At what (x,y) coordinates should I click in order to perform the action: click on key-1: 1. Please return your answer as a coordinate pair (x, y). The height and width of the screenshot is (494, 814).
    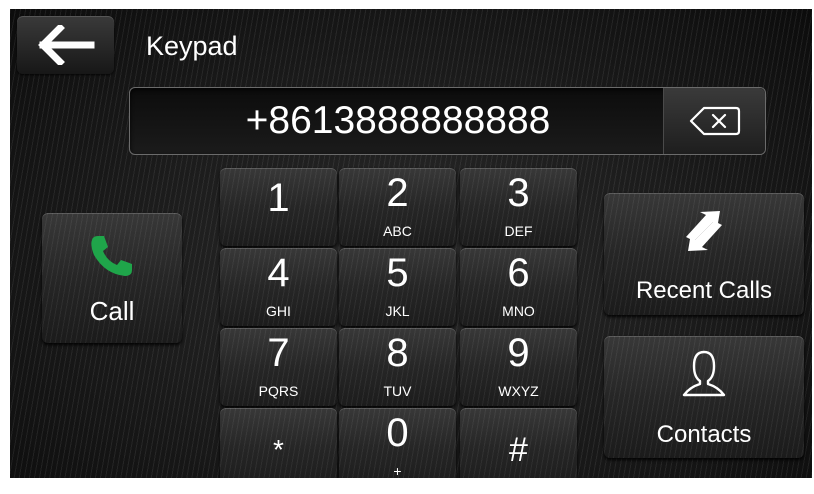
    Looking at the image, I should click on (278, 207).